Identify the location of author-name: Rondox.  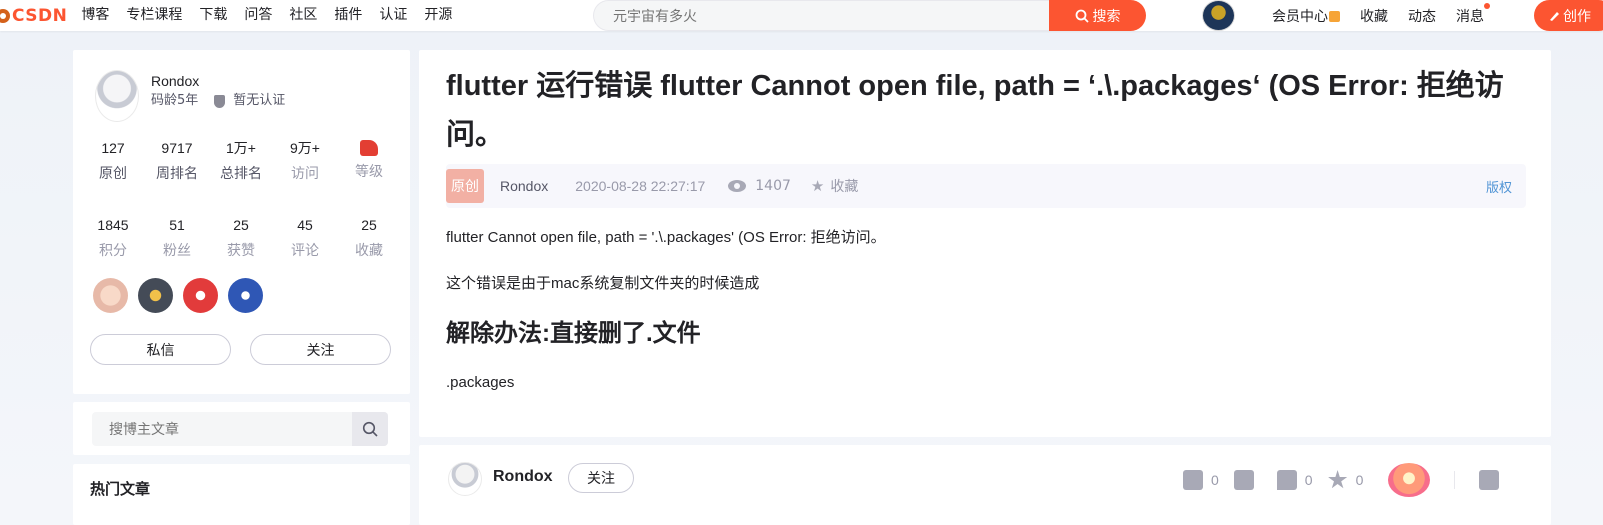
(523, 477).